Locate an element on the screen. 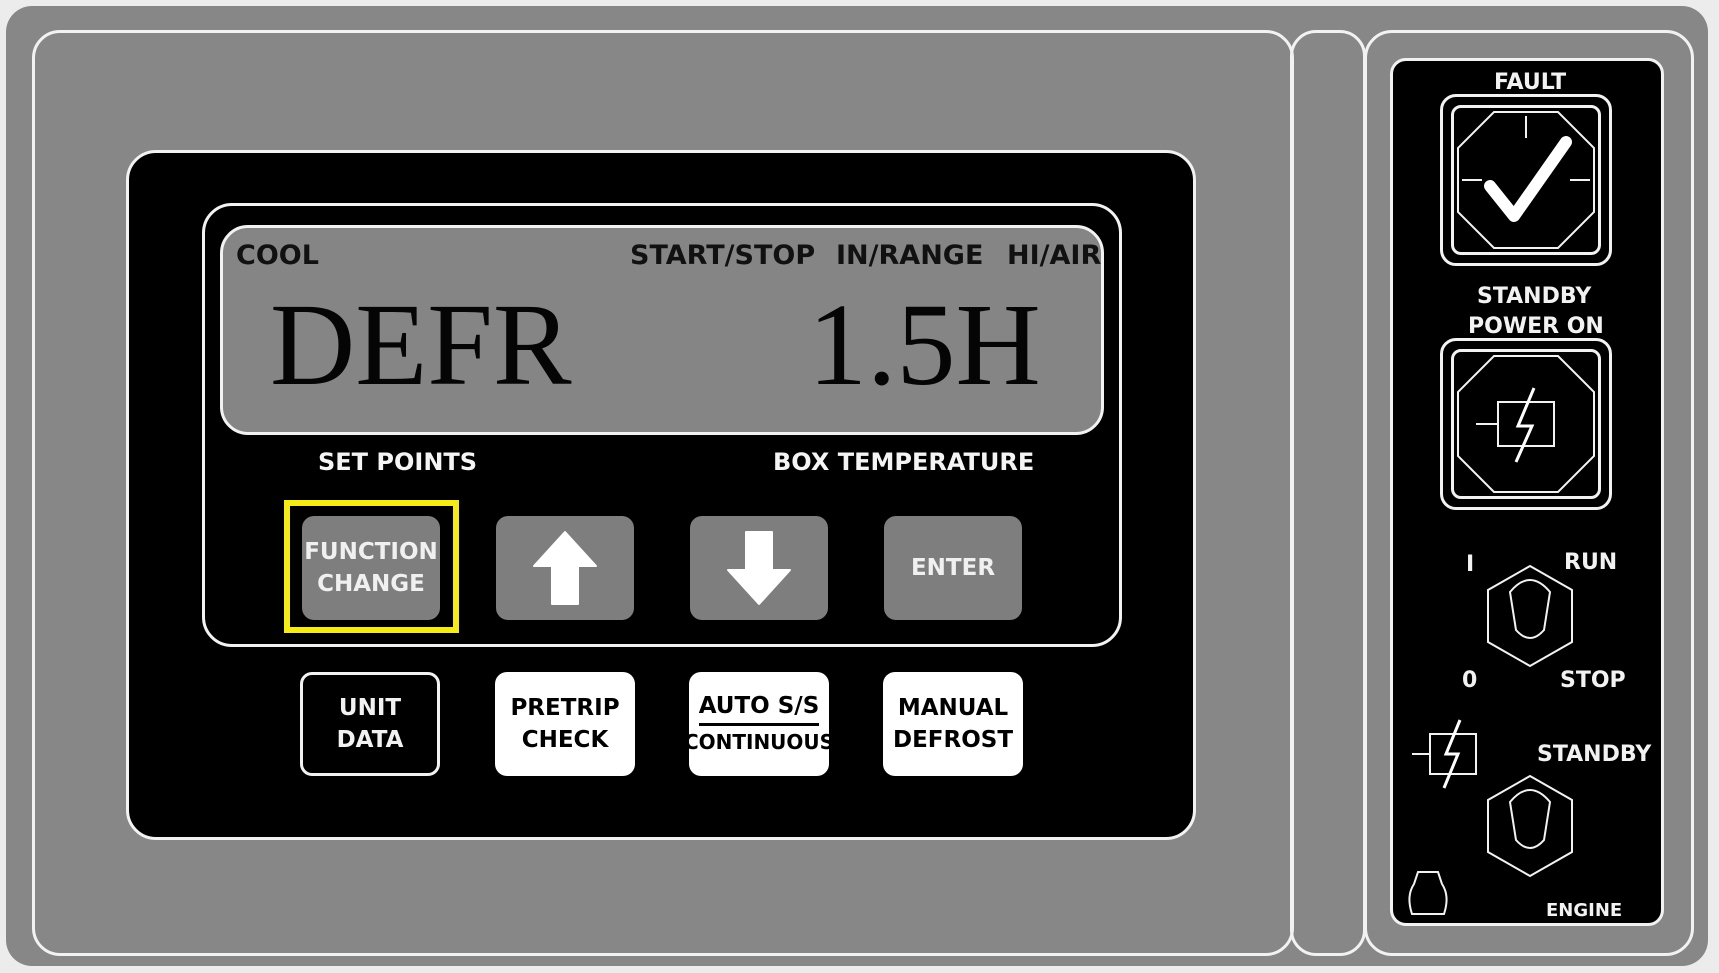 The height and width of the screenshot is (973, 1719). electric-standby-icon is located at coordinates (1444, 754).